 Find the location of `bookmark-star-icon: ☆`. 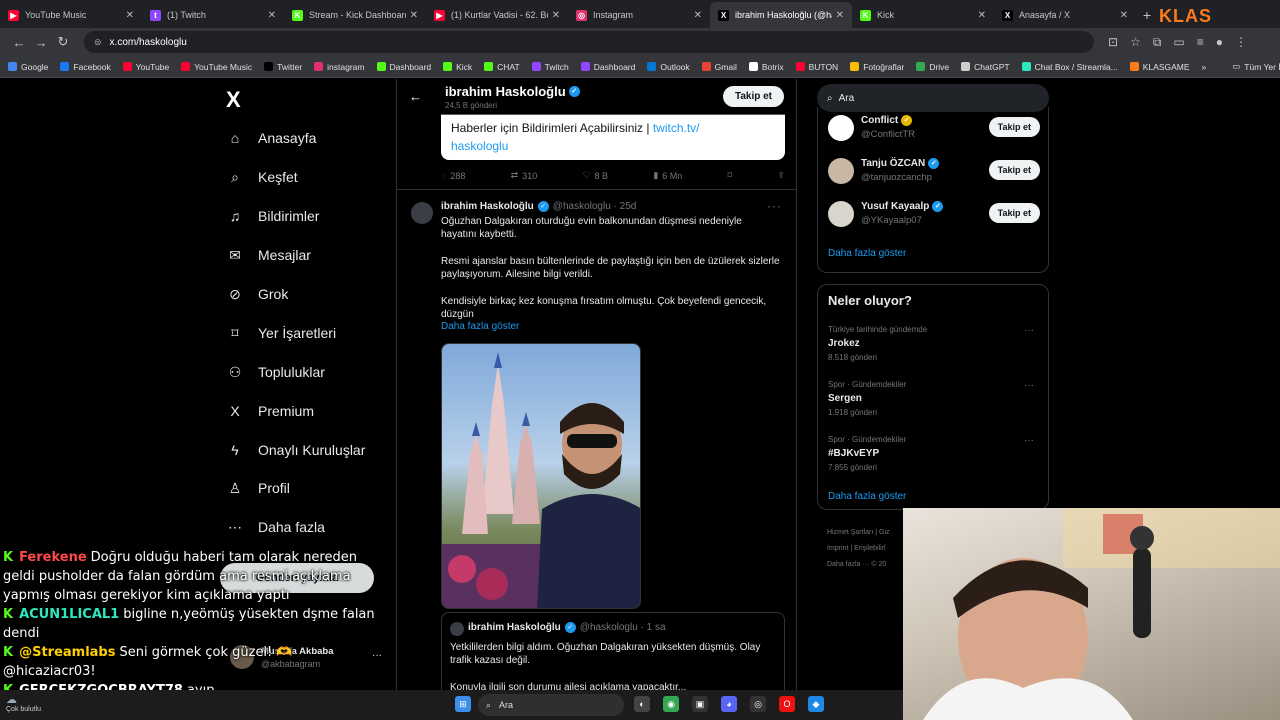

bookmark-star-icon: ☆ is located at coordinates (1135, 42).